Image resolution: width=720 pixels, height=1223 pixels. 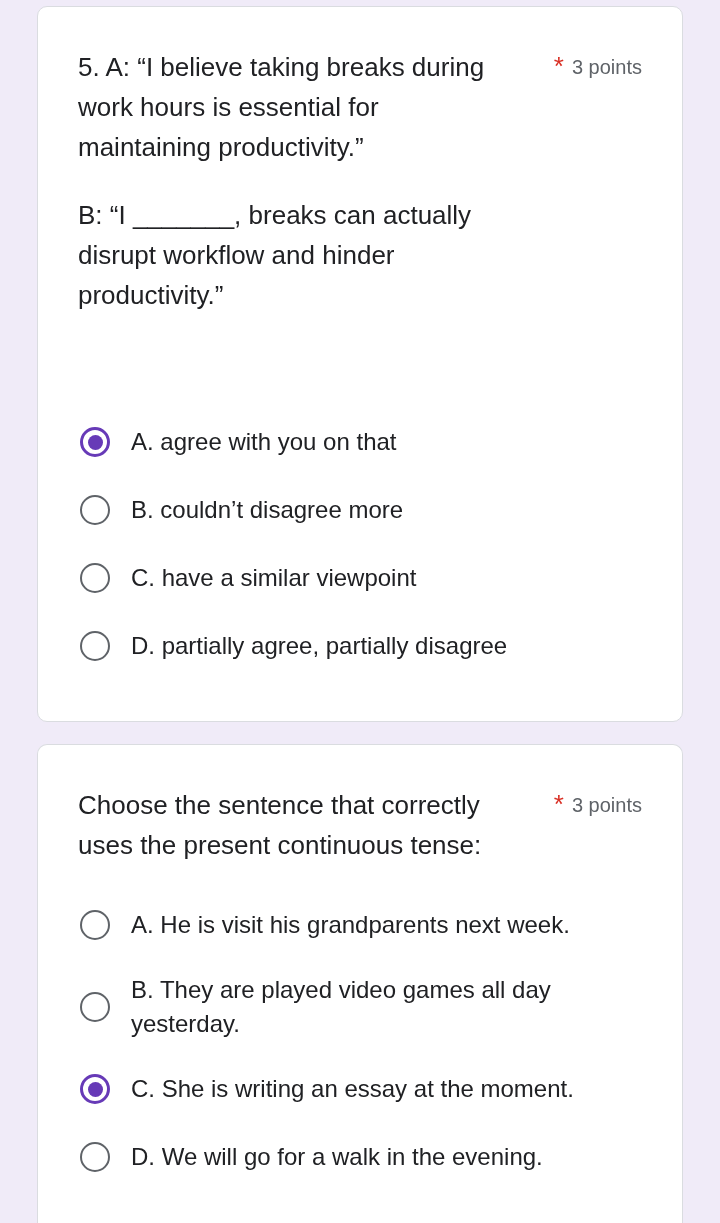 What do you see at coordinates (352, 1089) in the screenshot?
I see `option-label: C. She is writing an essay at the moment.` at bounding box center [352, 1089].